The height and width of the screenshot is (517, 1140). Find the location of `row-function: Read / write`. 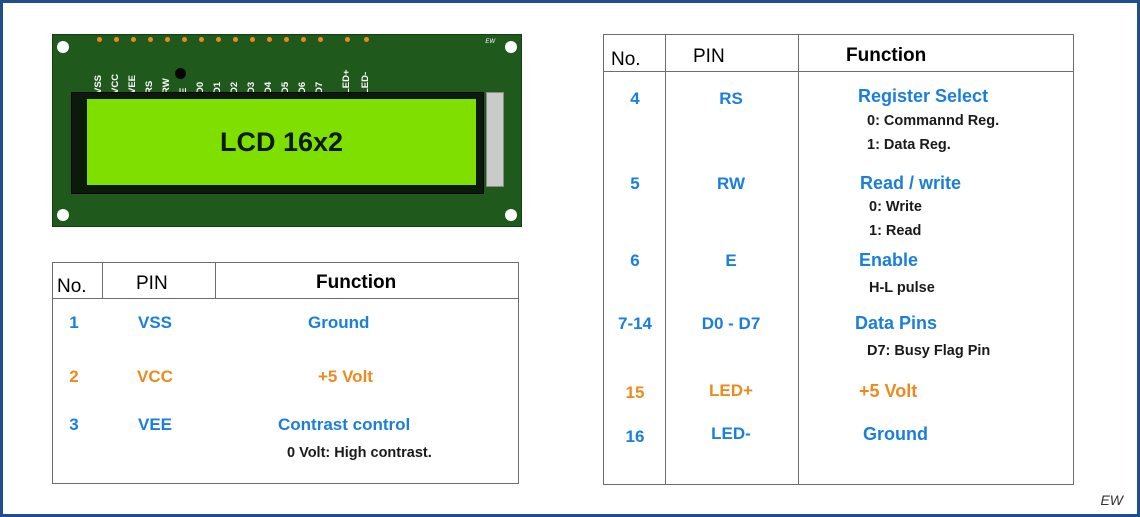

row-function: Read / write is located at coordinates (911, 183).